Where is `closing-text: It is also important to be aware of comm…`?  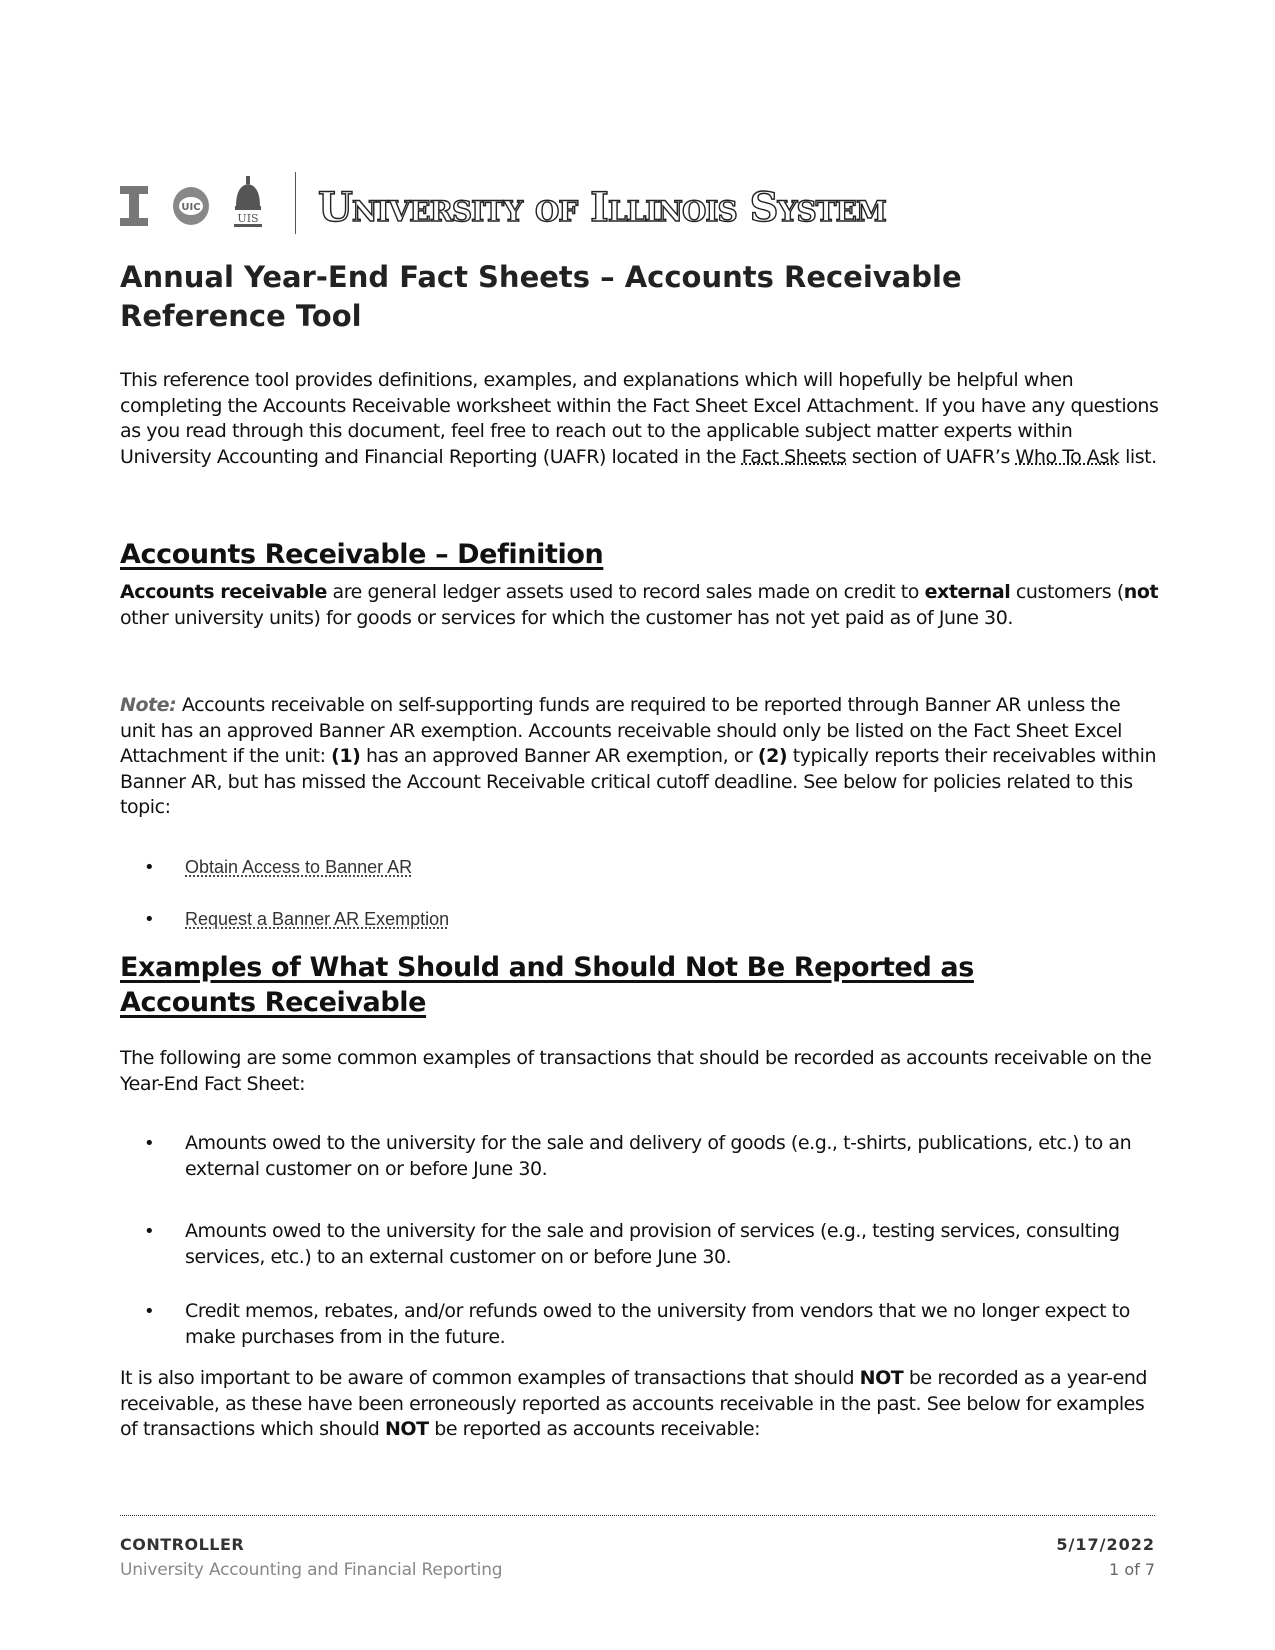 closing-text: It is also important to be aware of comm… is located at coordinates (490, 1378).